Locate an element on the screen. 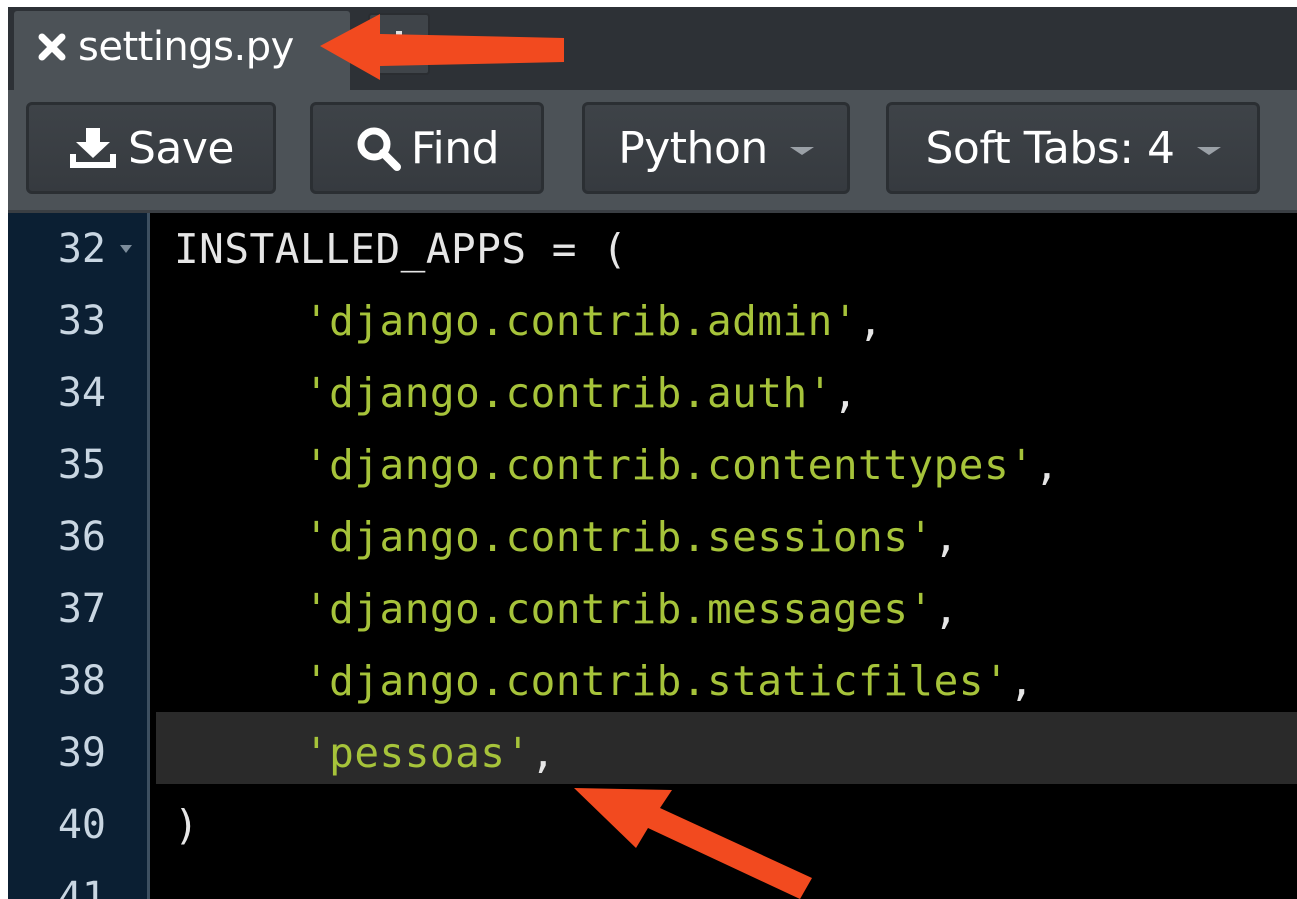  code-line: 33 'django.contrib.admin', is located at coordinates (652, 321).